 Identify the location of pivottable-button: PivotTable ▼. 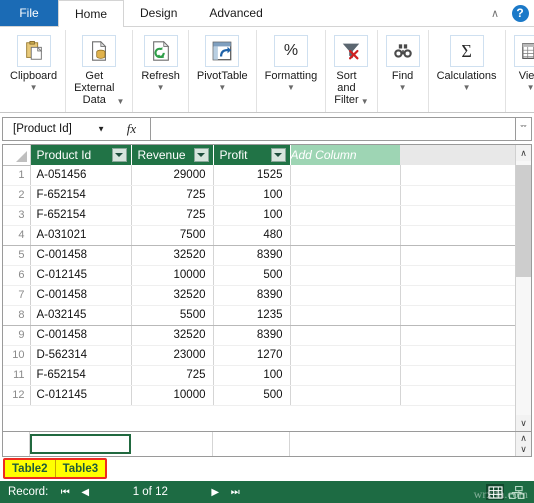
(222, 63).